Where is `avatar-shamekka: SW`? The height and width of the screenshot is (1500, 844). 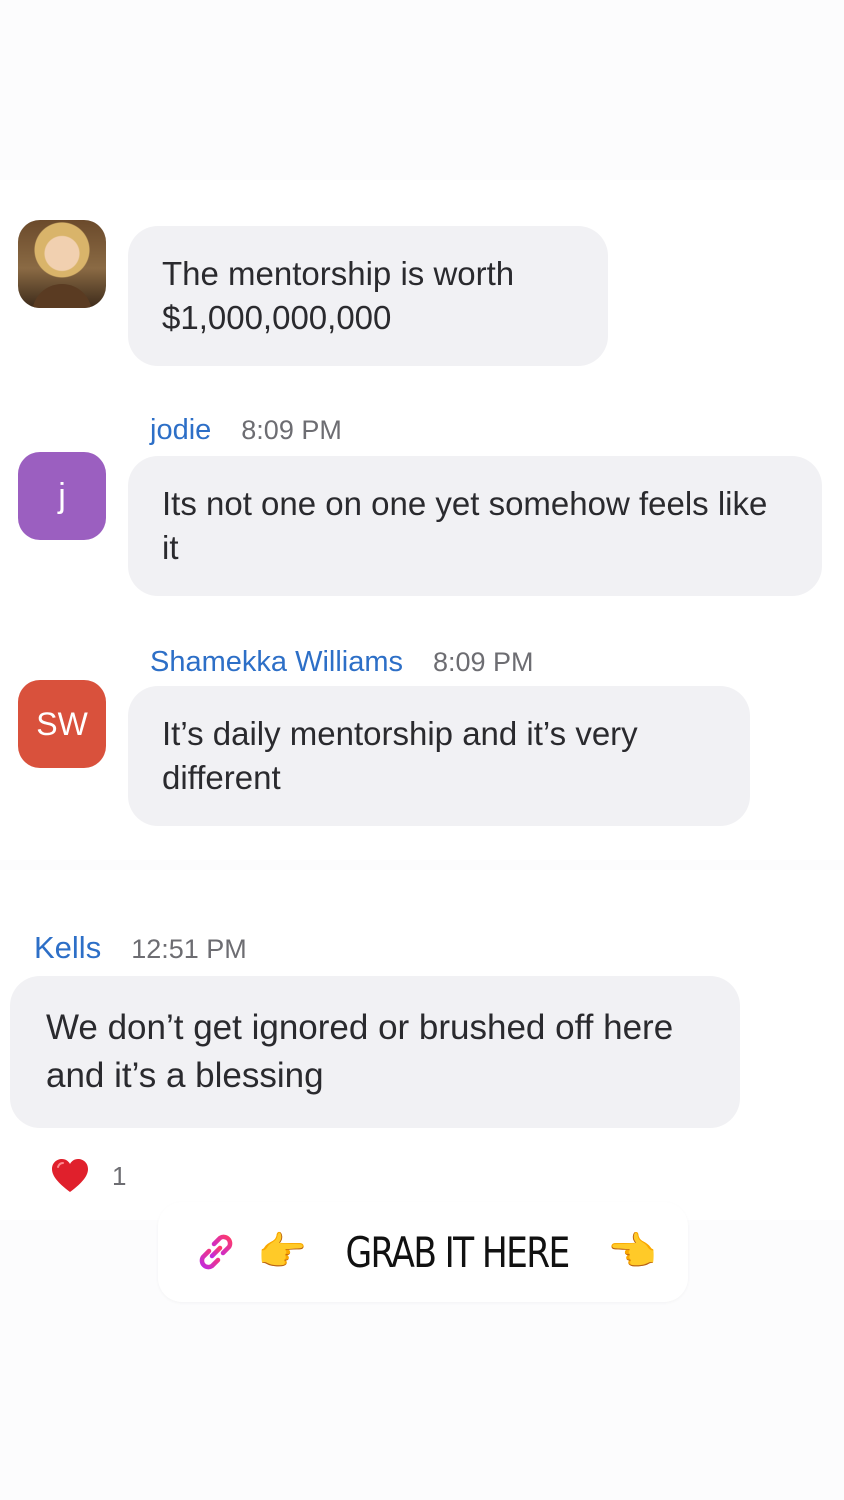
avatar-shamekka: SW is located at coordinates (62, 724).